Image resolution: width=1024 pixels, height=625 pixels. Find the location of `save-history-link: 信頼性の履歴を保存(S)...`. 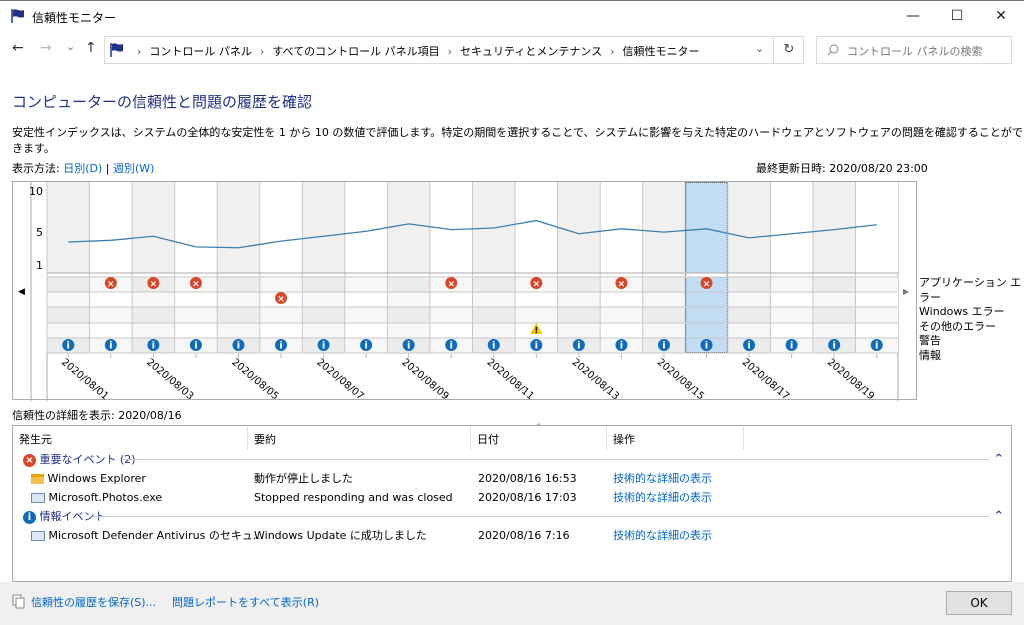

save-history-link: 信頼性の履歴を保存(S)... is located at coordinates (93, 602).